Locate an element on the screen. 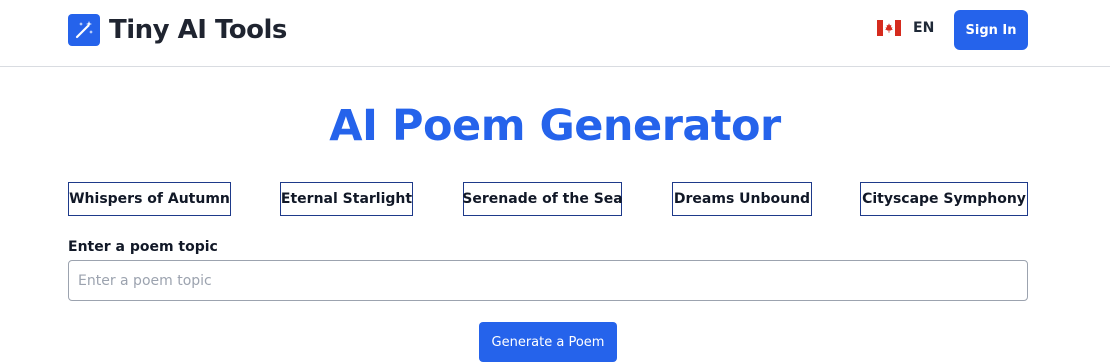  brand-logo-link: Tiny AI Tools is located at coordinates (177, 30).